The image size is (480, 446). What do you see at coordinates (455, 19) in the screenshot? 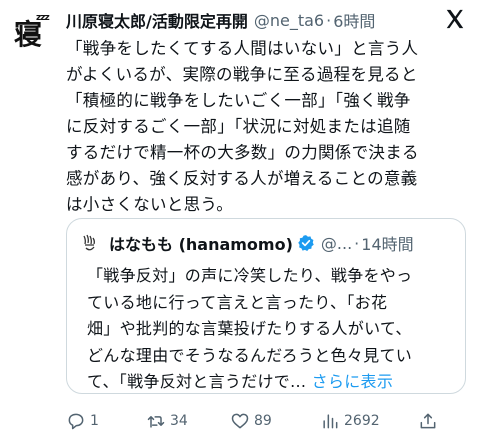
I see `x-logo-icon` at bounding box center [455, 19].